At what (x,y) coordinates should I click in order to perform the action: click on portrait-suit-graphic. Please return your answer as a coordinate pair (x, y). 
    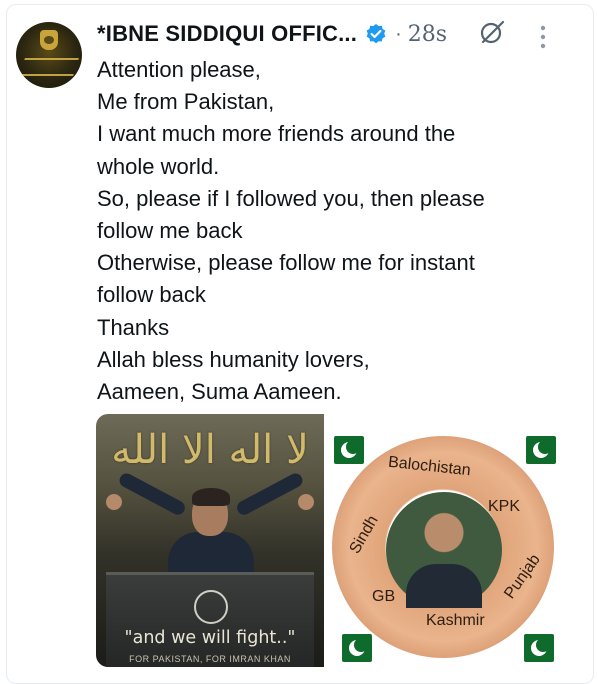
    Looking at the image, I should click on (444, 586).